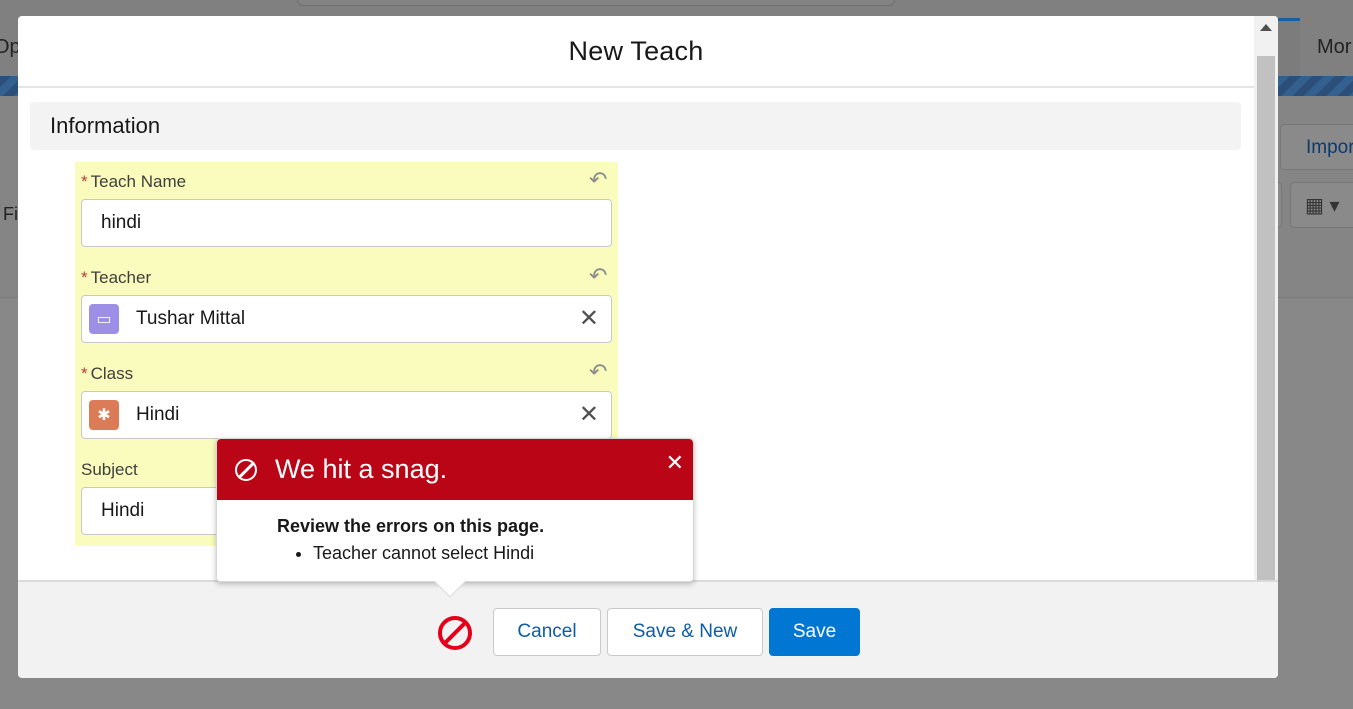  I want to click on error-popover-header: We hit a snag. ✕, so click(455, 469).